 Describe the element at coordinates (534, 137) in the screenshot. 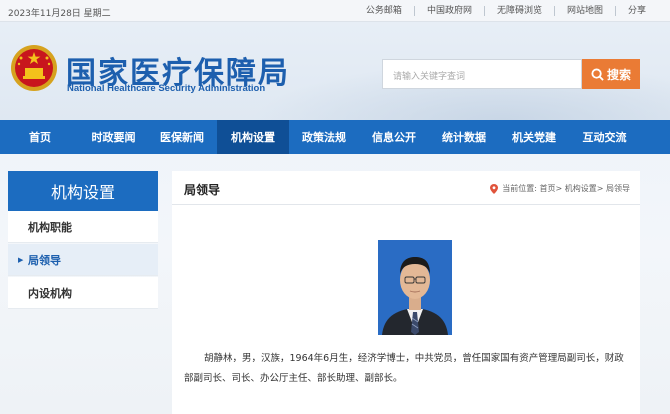

I see `nav-party-building: 机关党建` at that location.